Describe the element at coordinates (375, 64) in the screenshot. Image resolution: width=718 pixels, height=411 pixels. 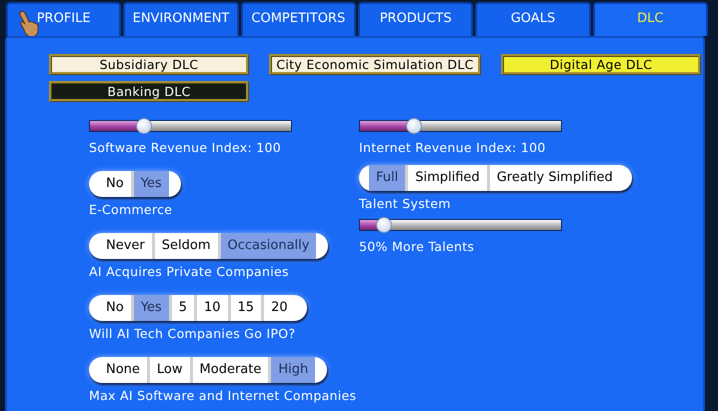
I see `dlc-toggle-button: City Economic Simulation DLC` at that location.